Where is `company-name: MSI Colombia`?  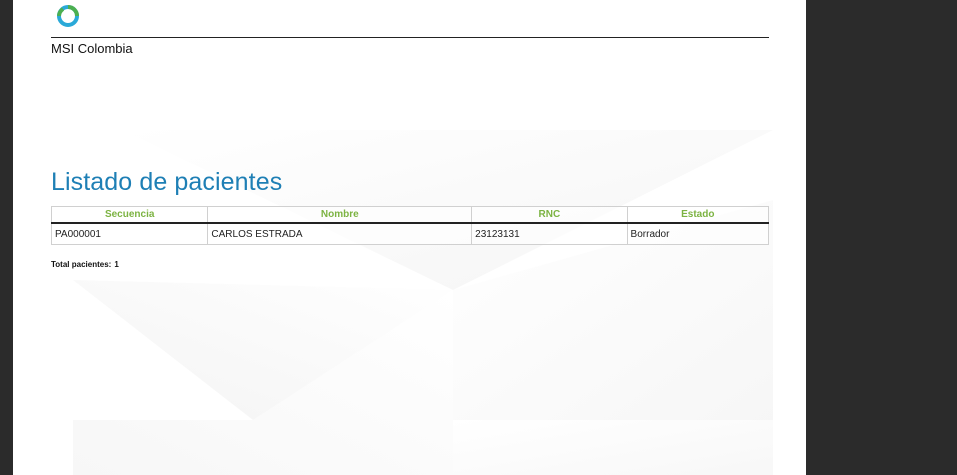
company-name: MSI Colombia is located at coordinates (92, 48).